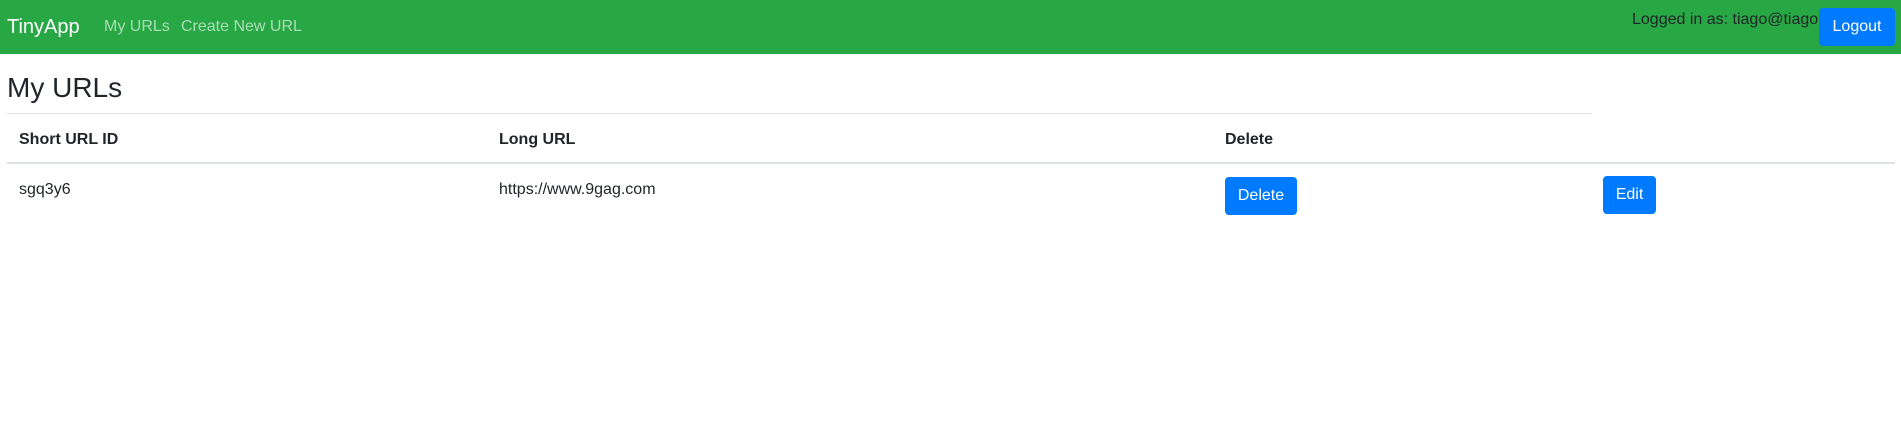  I want to click on table-top-border, so click(799, 113).